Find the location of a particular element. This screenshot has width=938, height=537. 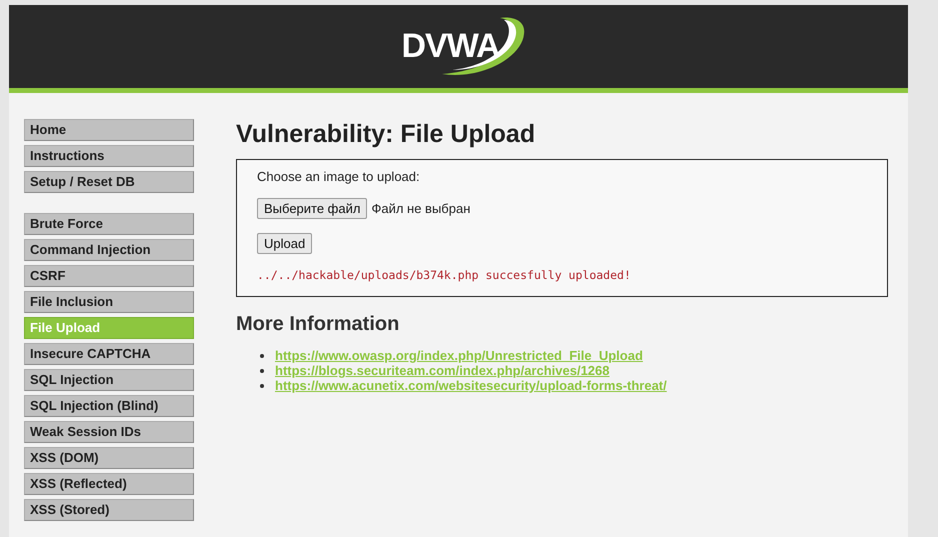

menu-item: Weak Session IDs is located at coordinates (109, 432).